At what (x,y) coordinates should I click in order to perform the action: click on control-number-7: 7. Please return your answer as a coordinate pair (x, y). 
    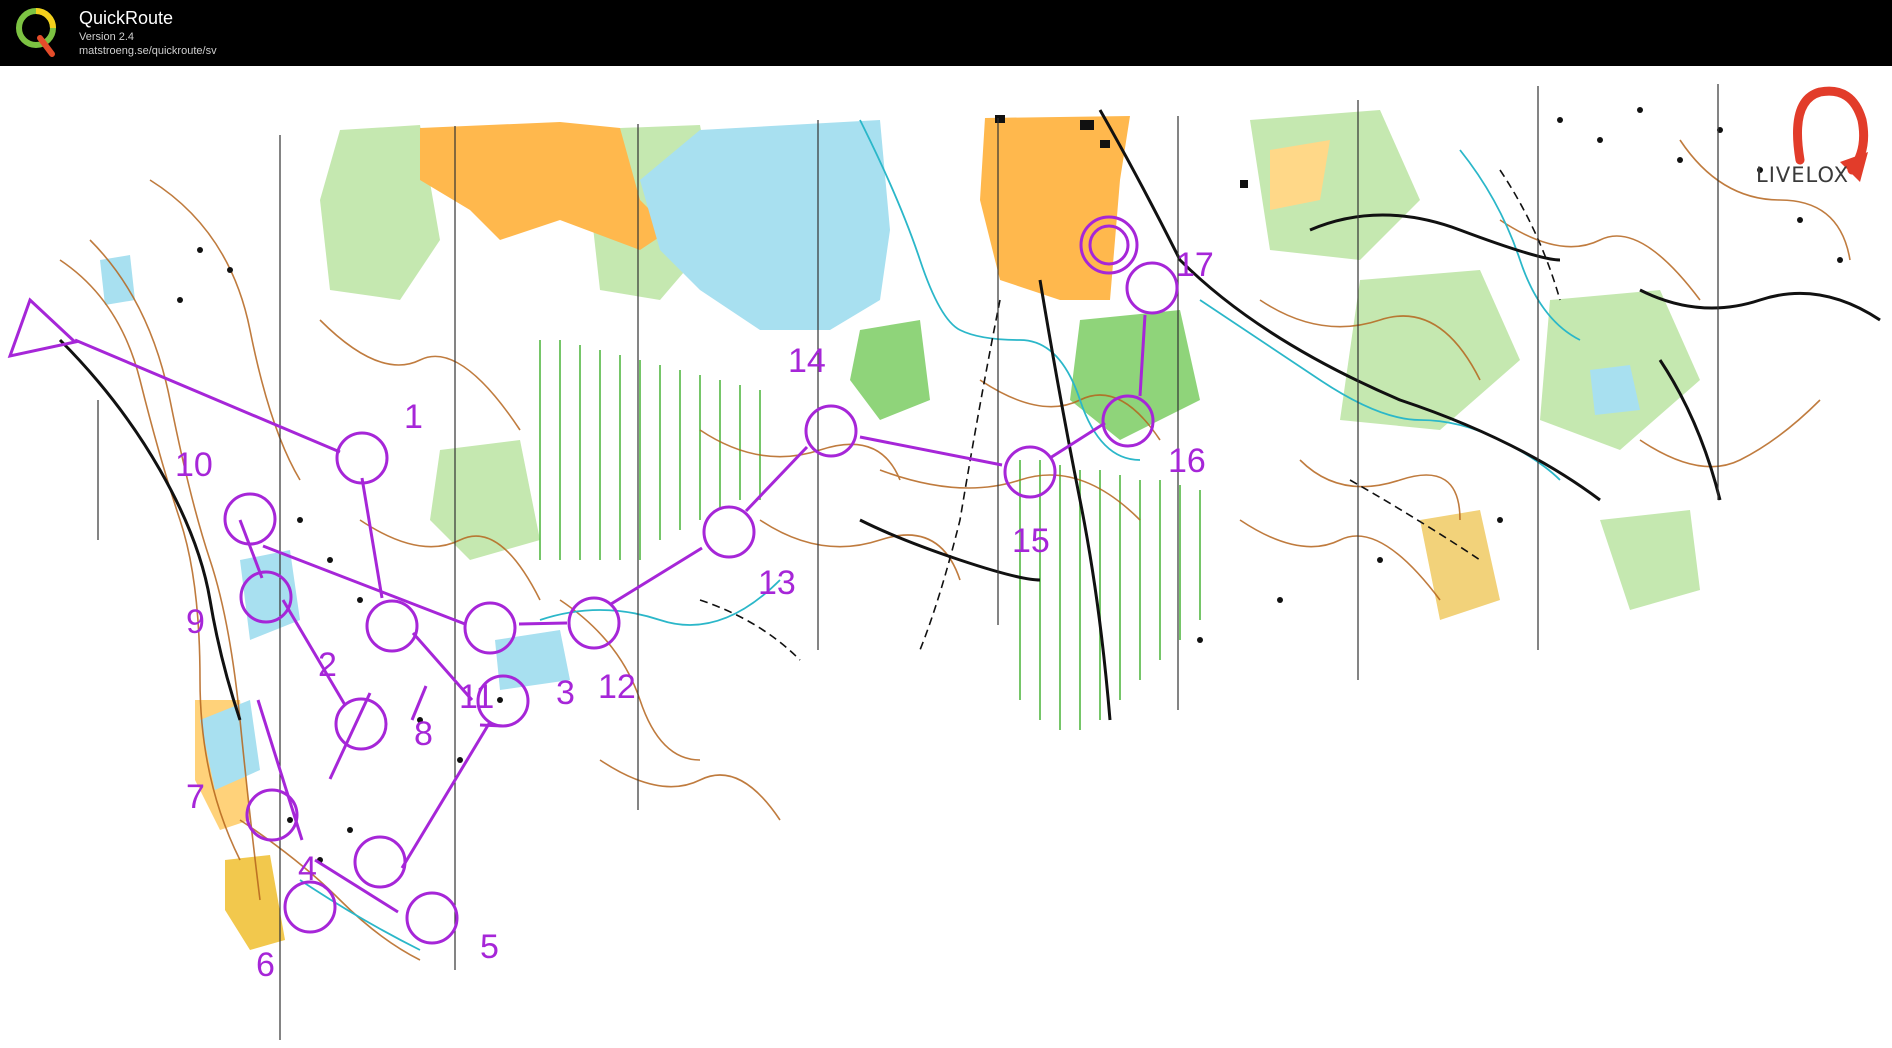
    Looking at the image, I should click on (195, 797).